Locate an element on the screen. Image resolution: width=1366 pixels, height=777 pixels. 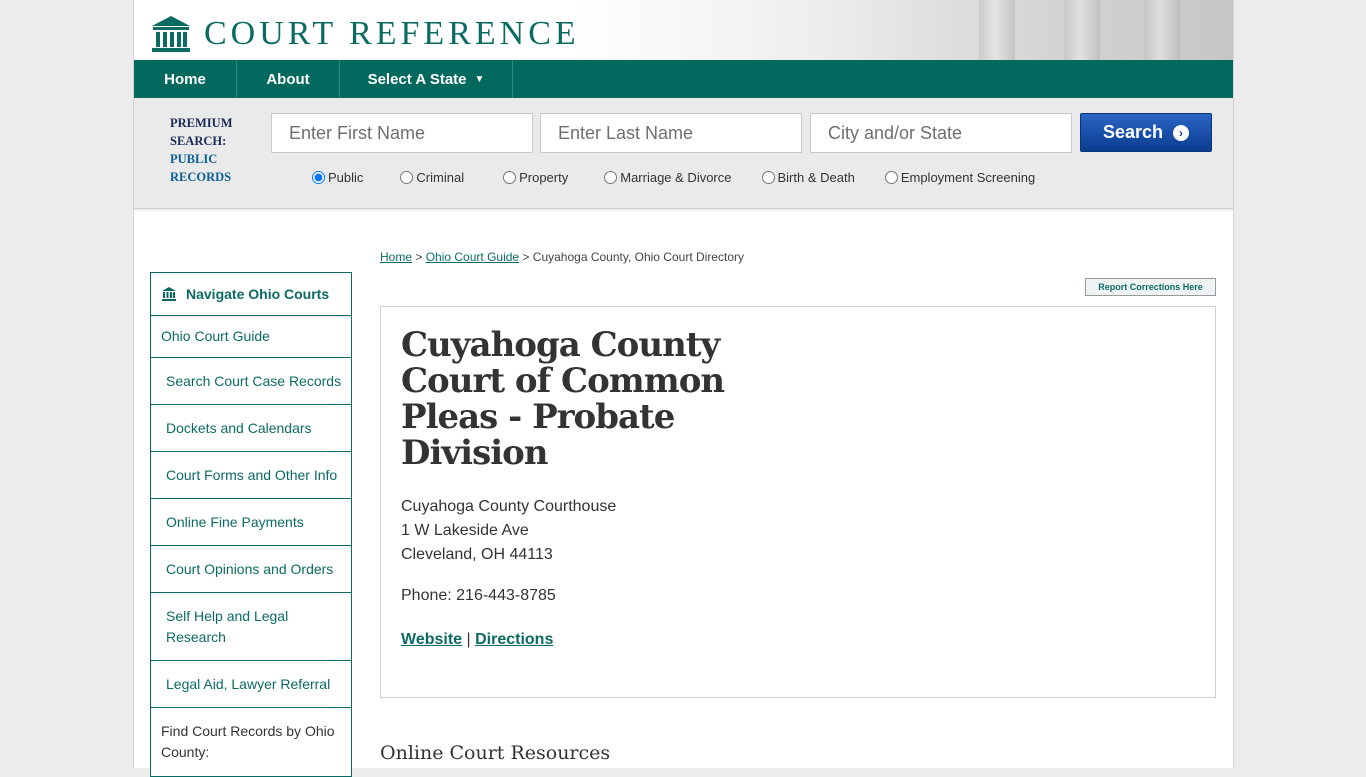
directions-link: Directions is located at coordinates (514, 639).